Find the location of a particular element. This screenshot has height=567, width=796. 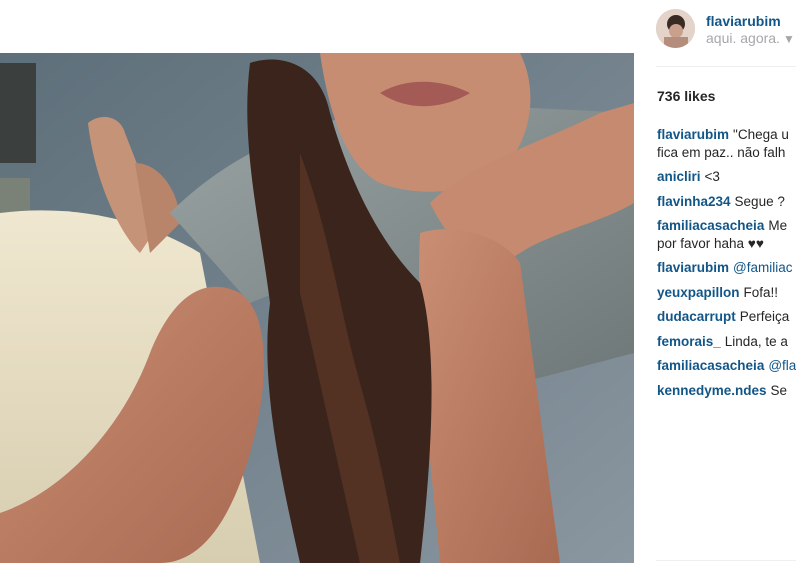

post-author-header: flaviarubim aqui. agora. ▼ is located at coordinates (726, 29).